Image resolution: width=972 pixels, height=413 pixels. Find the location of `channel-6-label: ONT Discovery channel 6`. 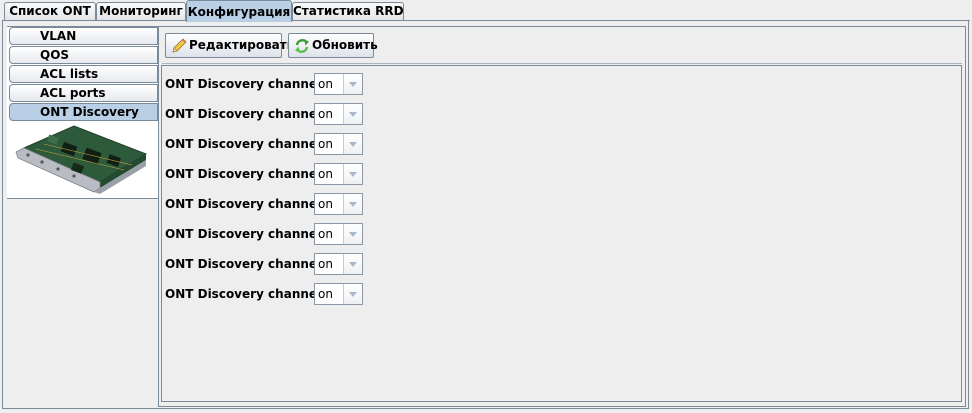

channel-6-label: ONT Discovery channel 6 is located at coordinates (249, 264).